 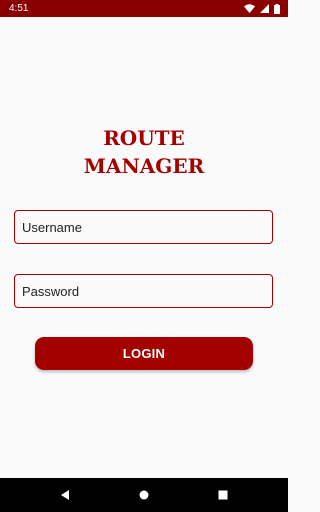 I want to click on status-time: 4:51, so click(x=19, y=8).